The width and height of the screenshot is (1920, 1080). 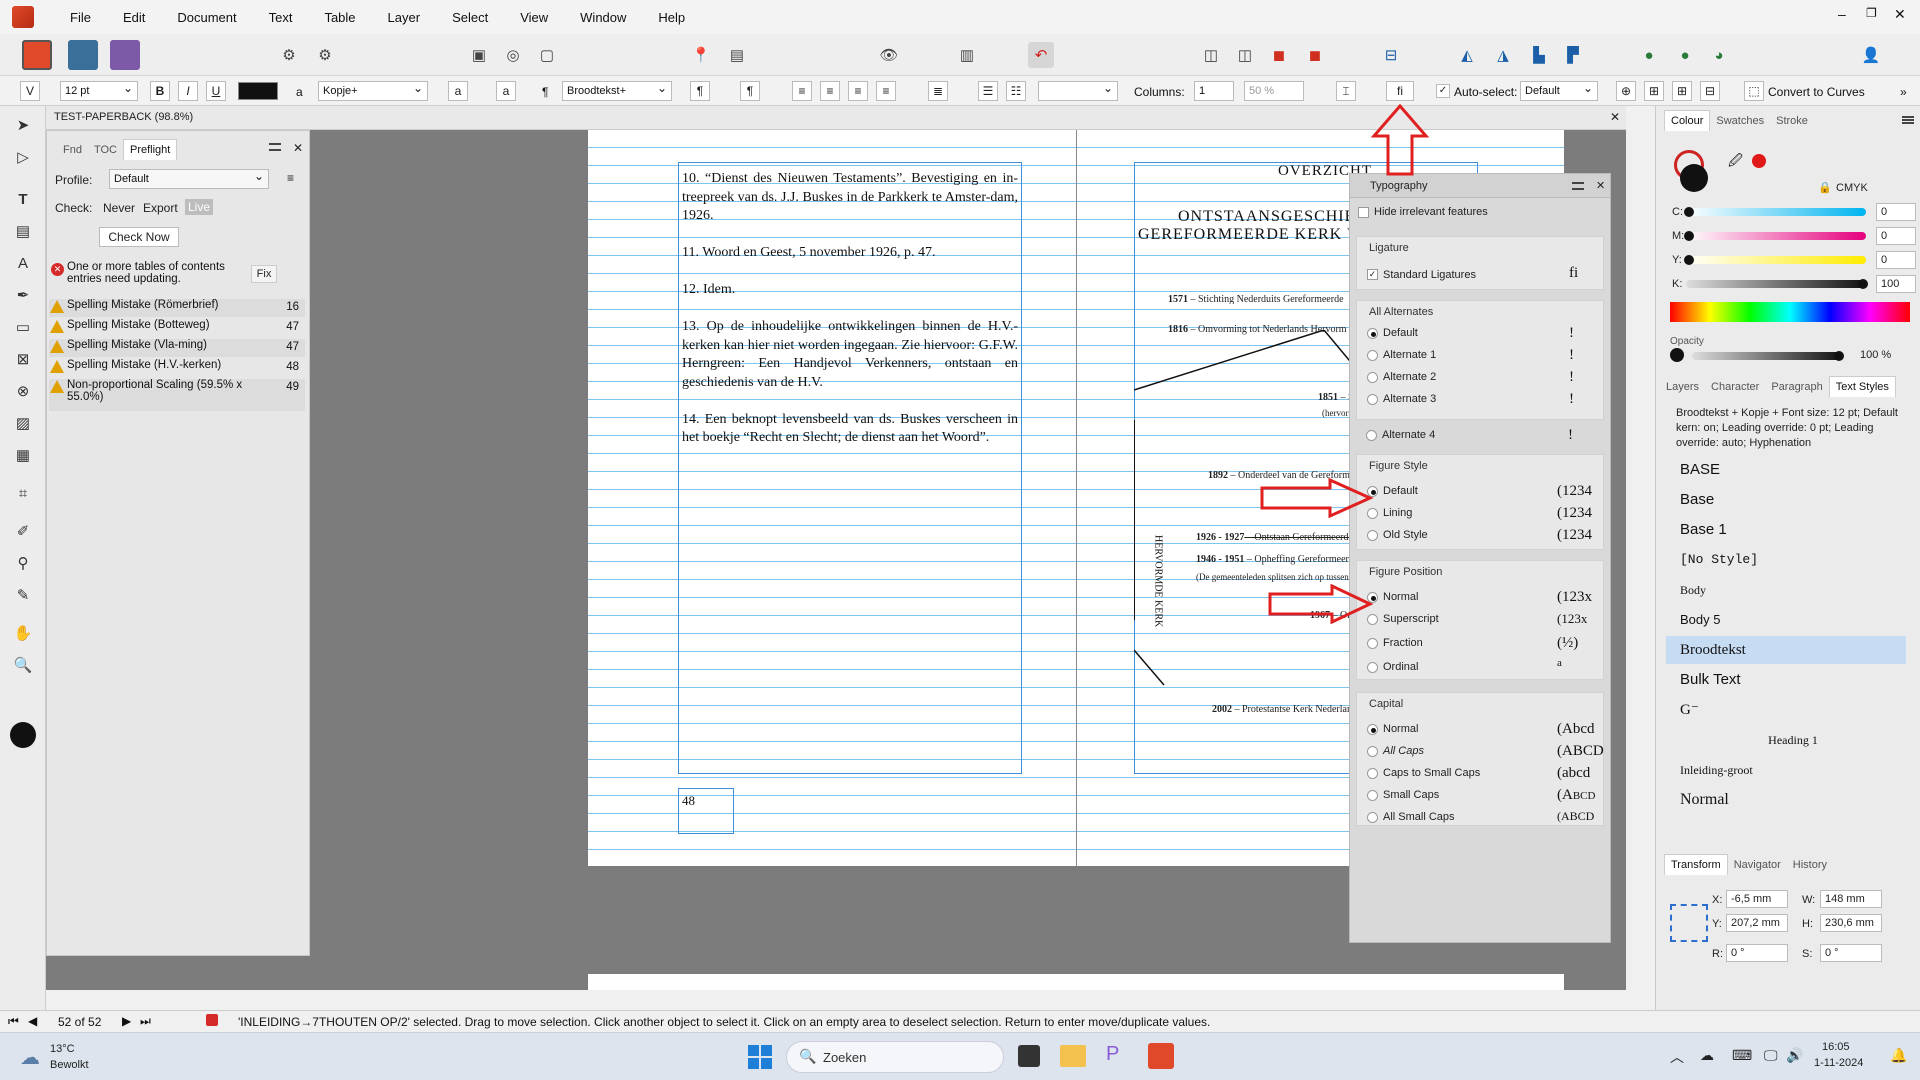 I want to click on file-explorer-icon, so click(x=1073, y=1056).